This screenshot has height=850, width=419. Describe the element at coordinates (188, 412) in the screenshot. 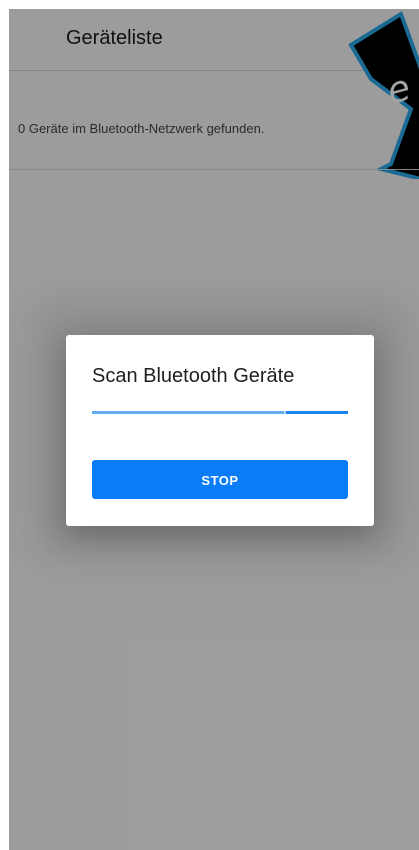

I see `progress-fill` at that location.